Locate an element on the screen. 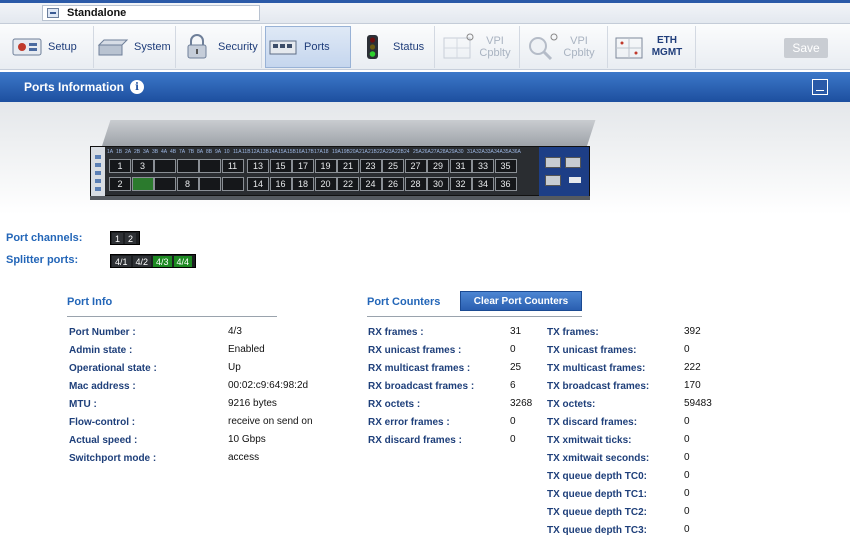  port-header-label: 4A is located at coordinates (164, 152).